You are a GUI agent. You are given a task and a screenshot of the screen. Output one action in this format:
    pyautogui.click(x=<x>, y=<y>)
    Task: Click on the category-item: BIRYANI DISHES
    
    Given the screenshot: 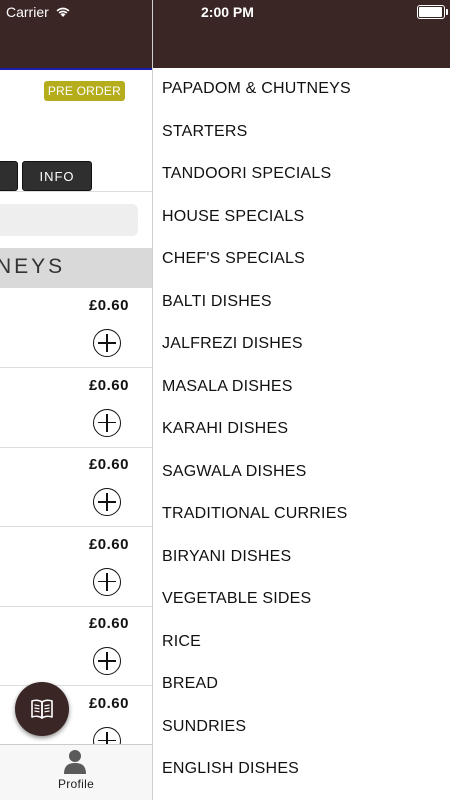 What is the action you would take?
    pyautogui.click(x=301, y=557)
    